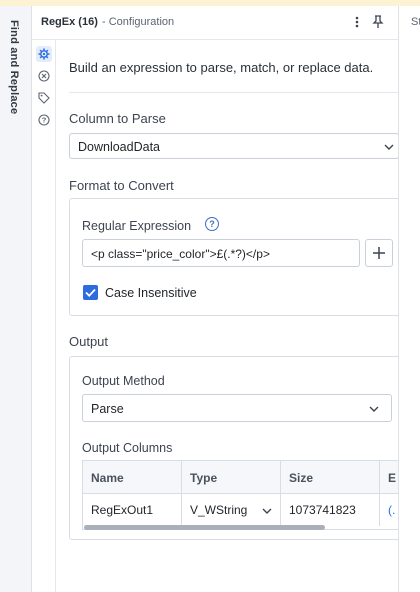  Describe the element at coordinates (89, 341) in the screenshot. I see `output-label: Output` at that location.